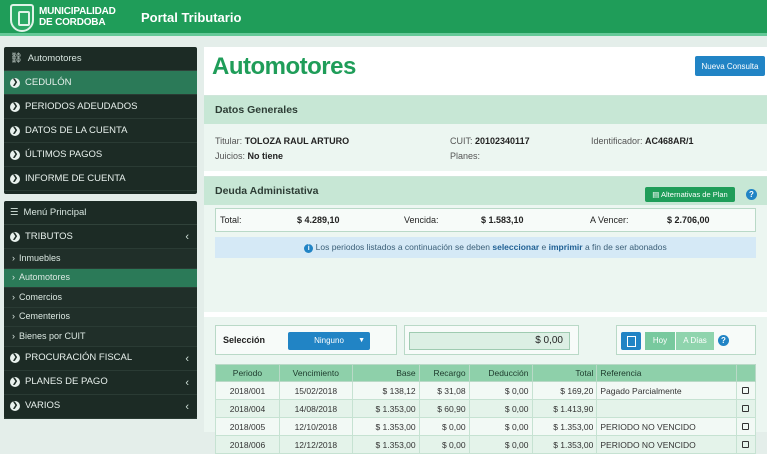 The height and width of the screenshot is (454, 767). What do you see at coordinates (565, 247) in the screenshot?
I see `info-emphasis: imprimir` at bounding box center [565, 247].